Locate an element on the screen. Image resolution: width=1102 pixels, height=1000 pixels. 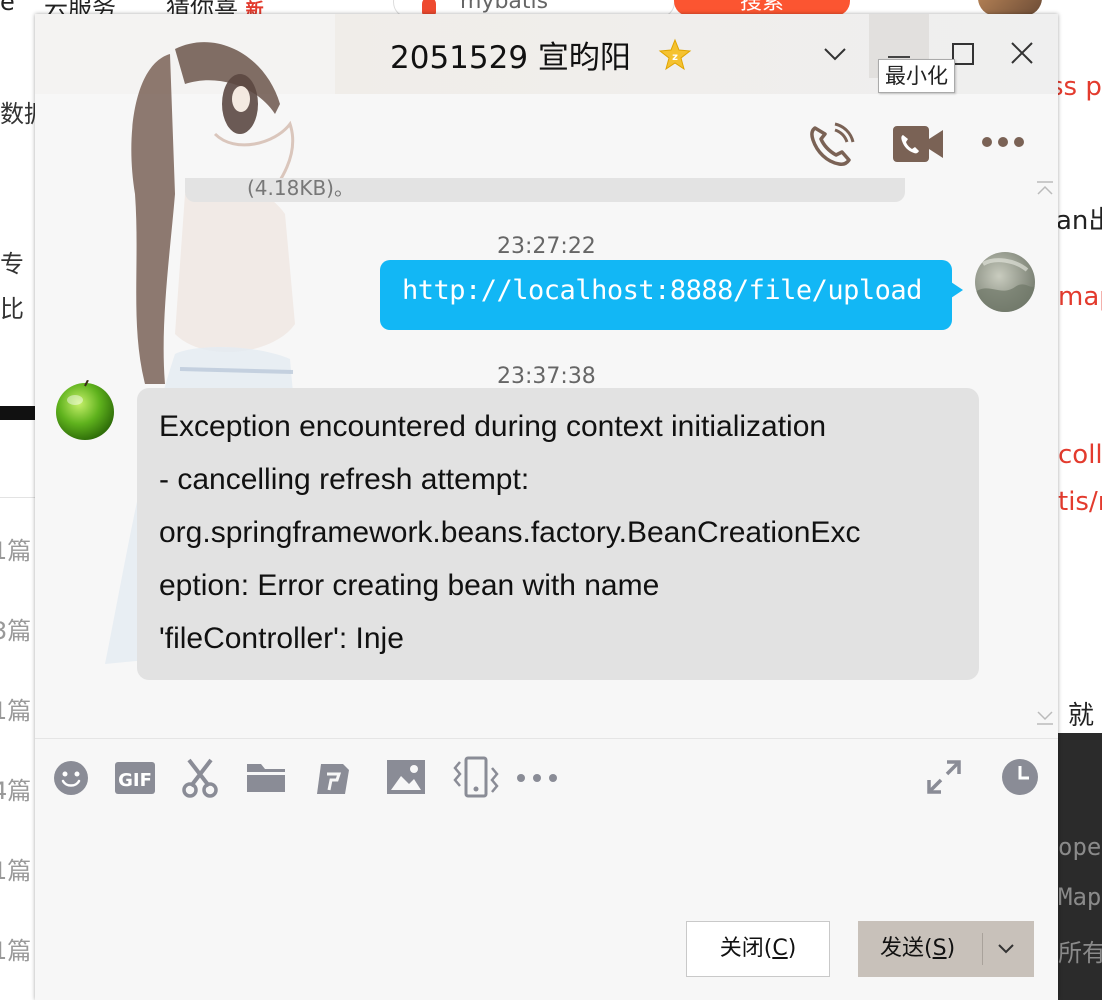
message-line: 'fileController': Inje is located at coordinates (281, 638).